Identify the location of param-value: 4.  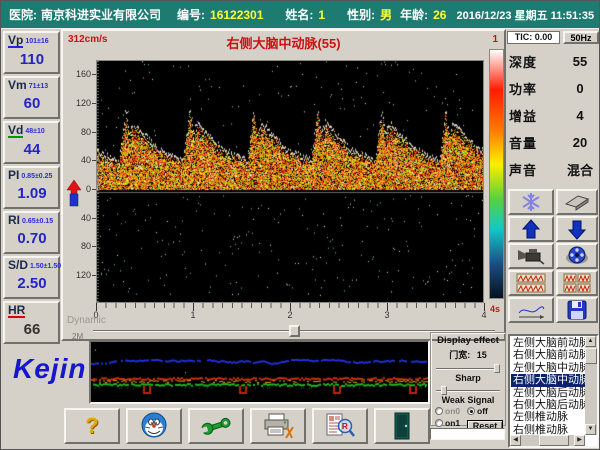
(580, 115).